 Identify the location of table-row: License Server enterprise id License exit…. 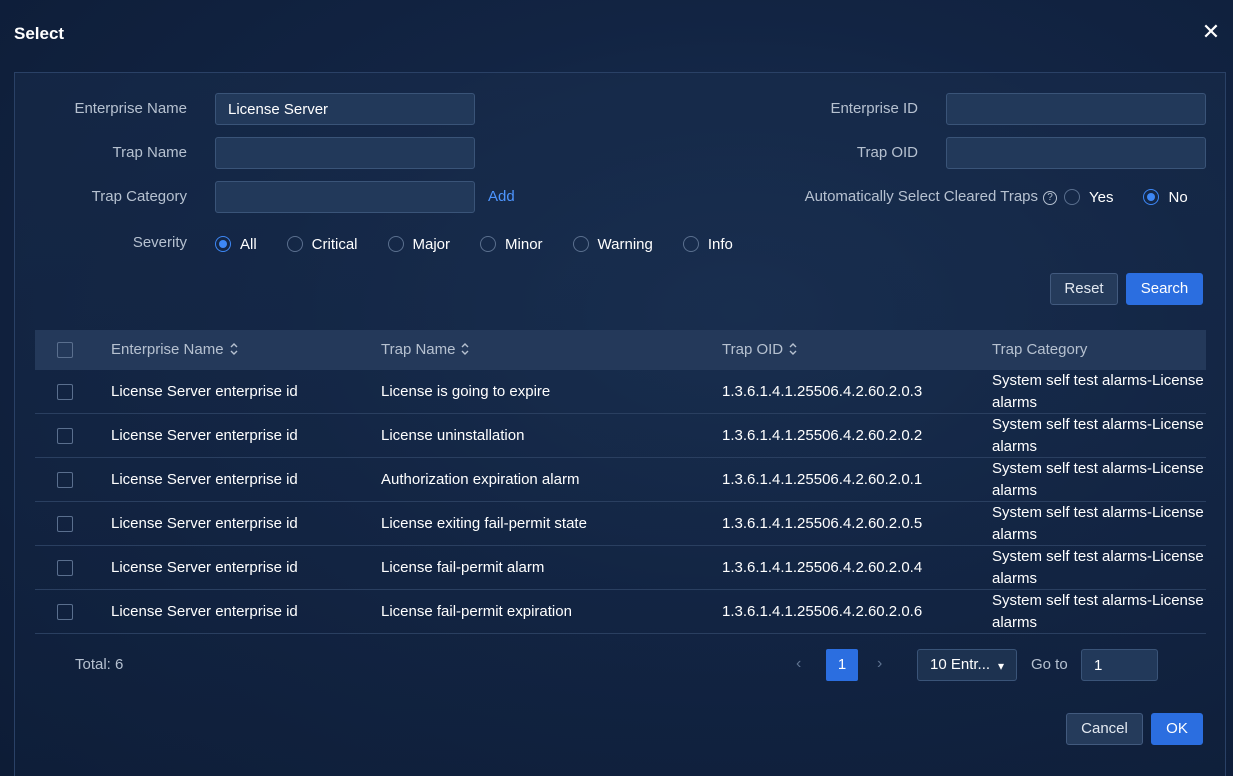
(620, 524).